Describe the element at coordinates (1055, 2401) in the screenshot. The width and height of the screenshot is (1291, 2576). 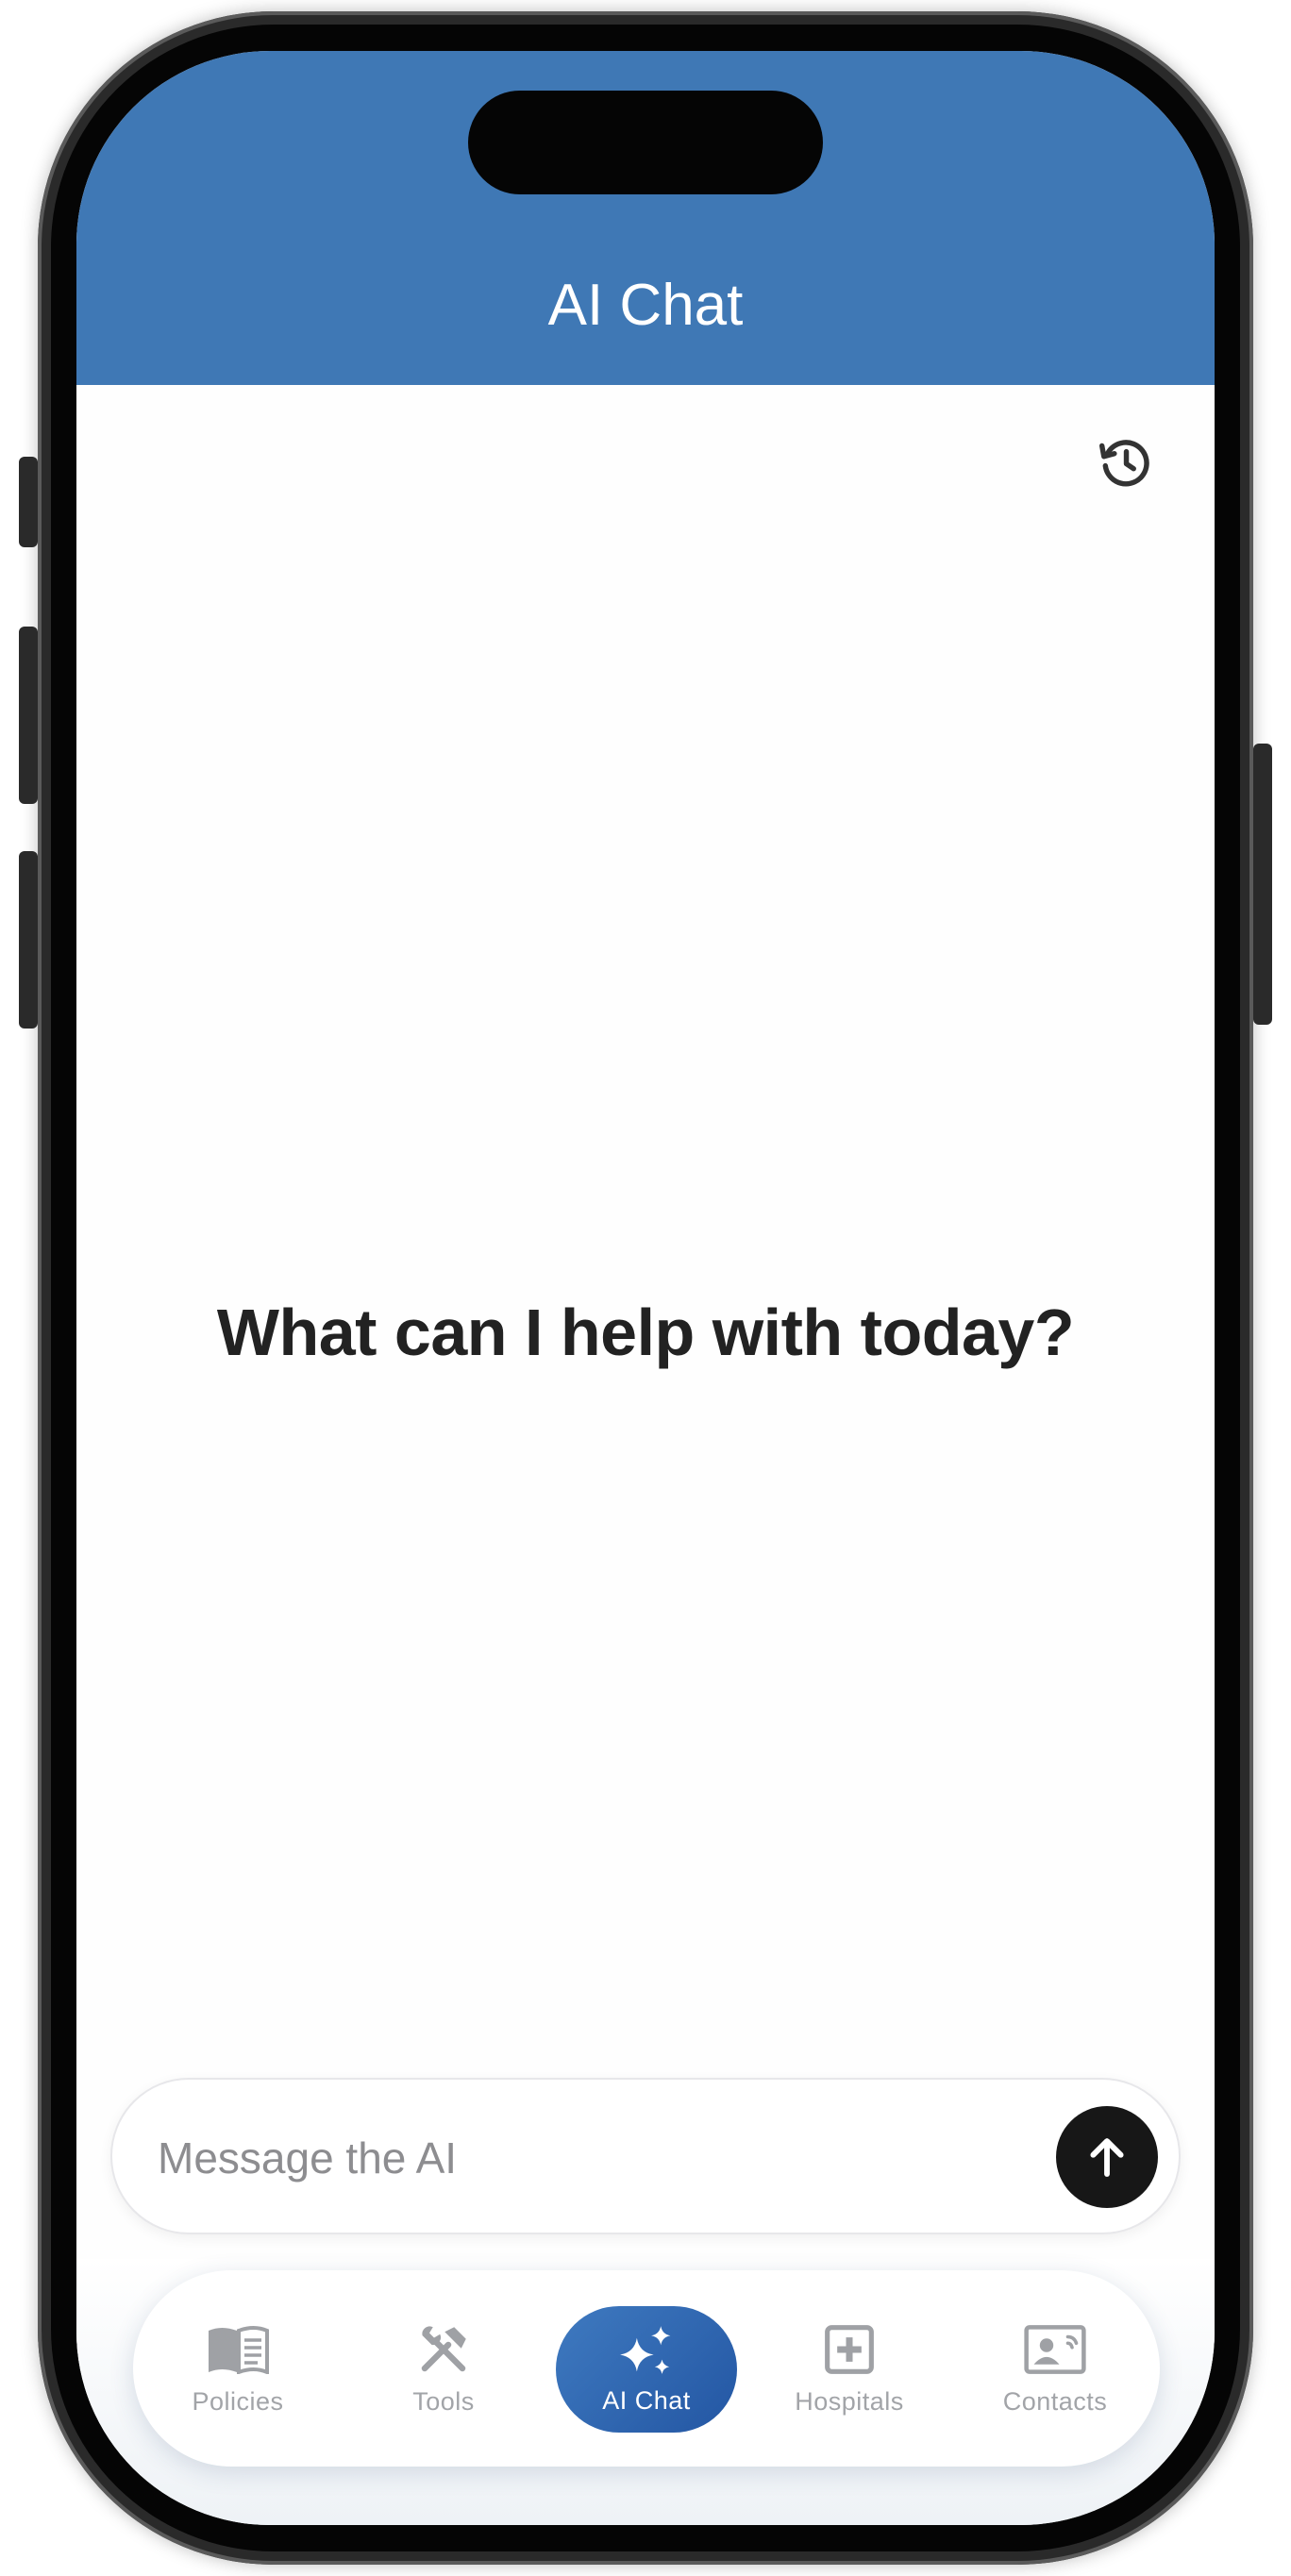
I see `tab-label: Contacts` at that location.